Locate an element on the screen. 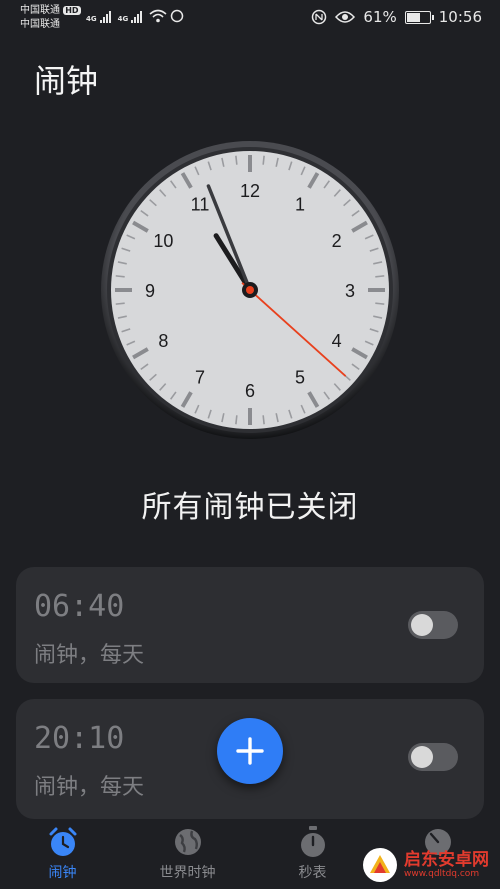 The height and width of the screenshot is (889, 500). alarm-card: 06:40 闹钟，每天 is located at coordinates (250, 625).